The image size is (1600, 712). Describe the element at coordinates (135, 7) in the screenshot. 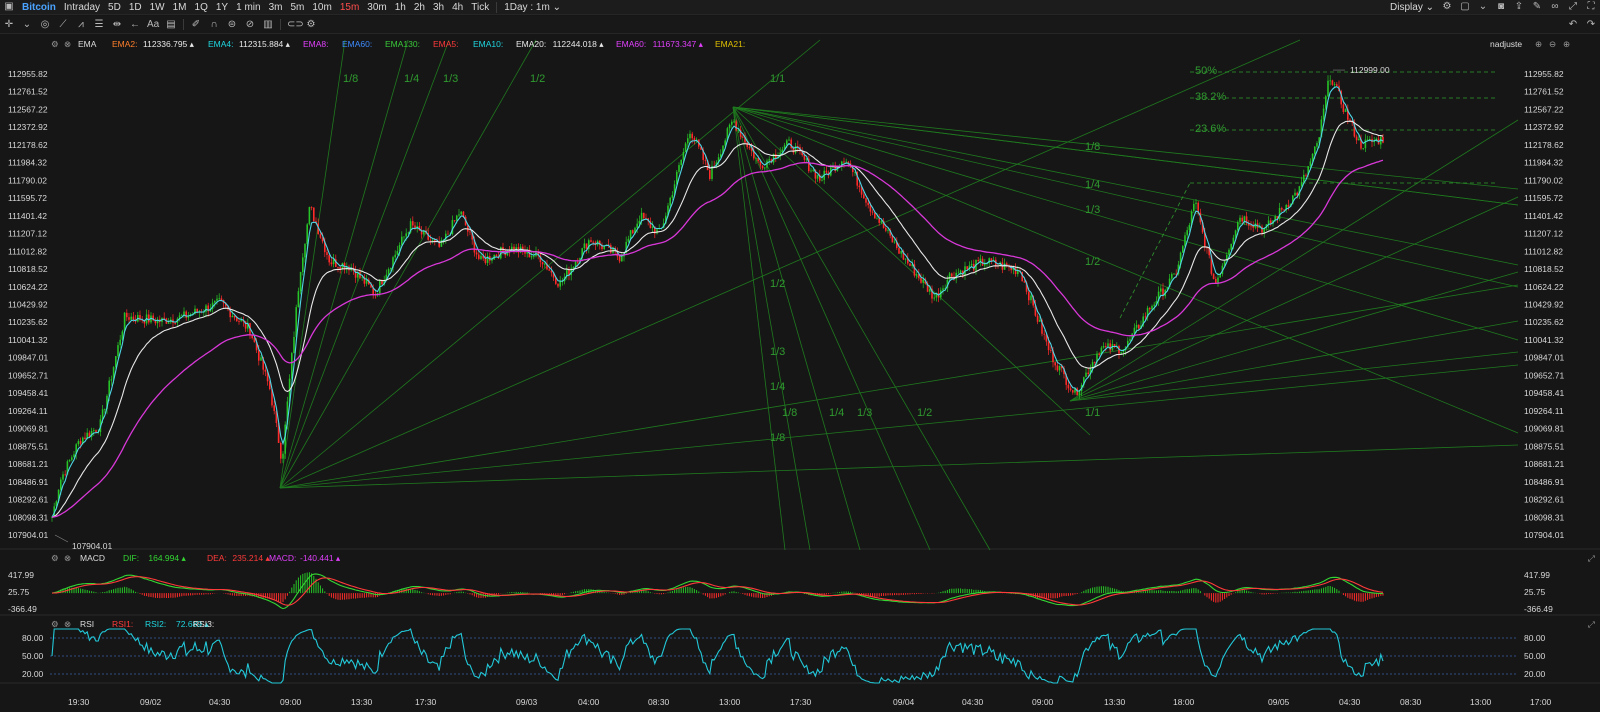

I see `timeframe-1d: 1D` at that location.